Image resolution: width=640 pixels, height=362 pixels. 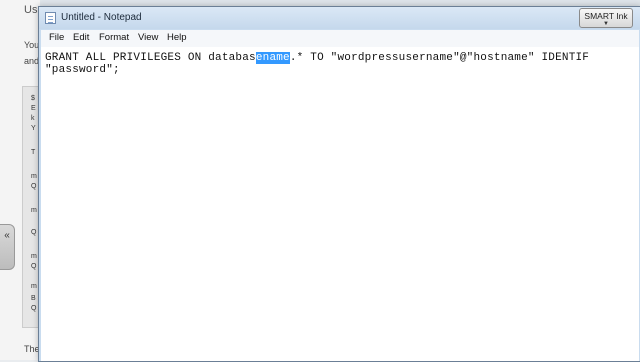 I want to click on background-text-line: and, so click(x=32, y=61).